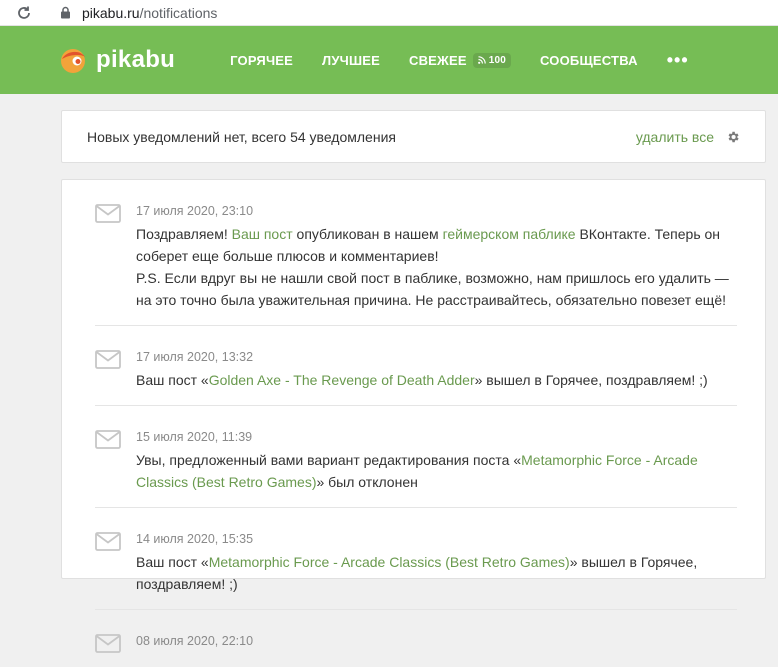  What do you see at coordinates (342, 380) in the screenshot?
I see `post-link: Golden Axe - The Revenge of Death Adder` at bounding box center [342, 380].